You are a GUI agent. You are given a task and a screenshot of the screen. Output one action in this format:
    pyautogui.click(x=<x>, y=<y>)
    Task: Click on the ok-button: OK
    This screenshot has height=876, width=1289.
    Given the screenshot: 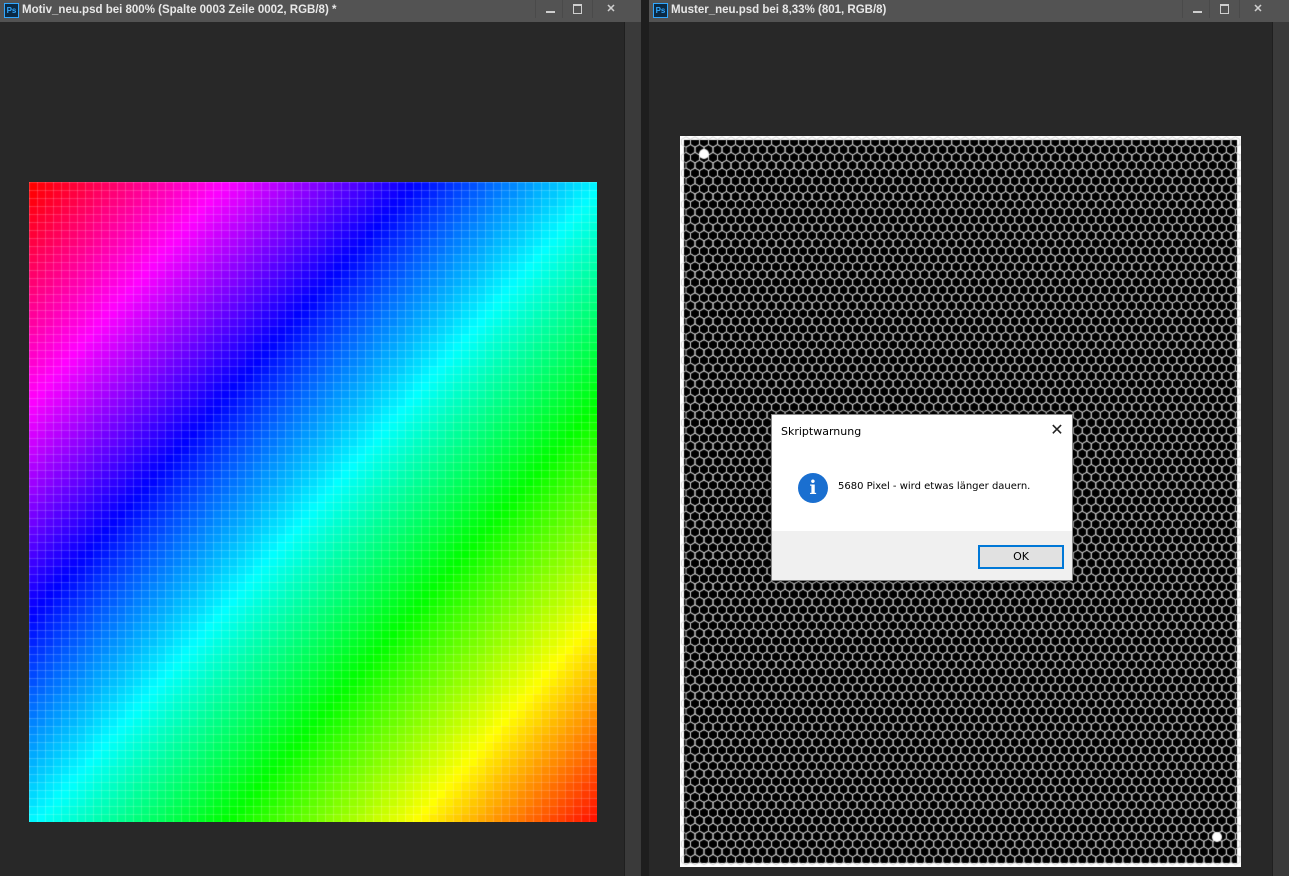 What is the action you would take?
    pyautogui.click(x=1021, y=557)
    